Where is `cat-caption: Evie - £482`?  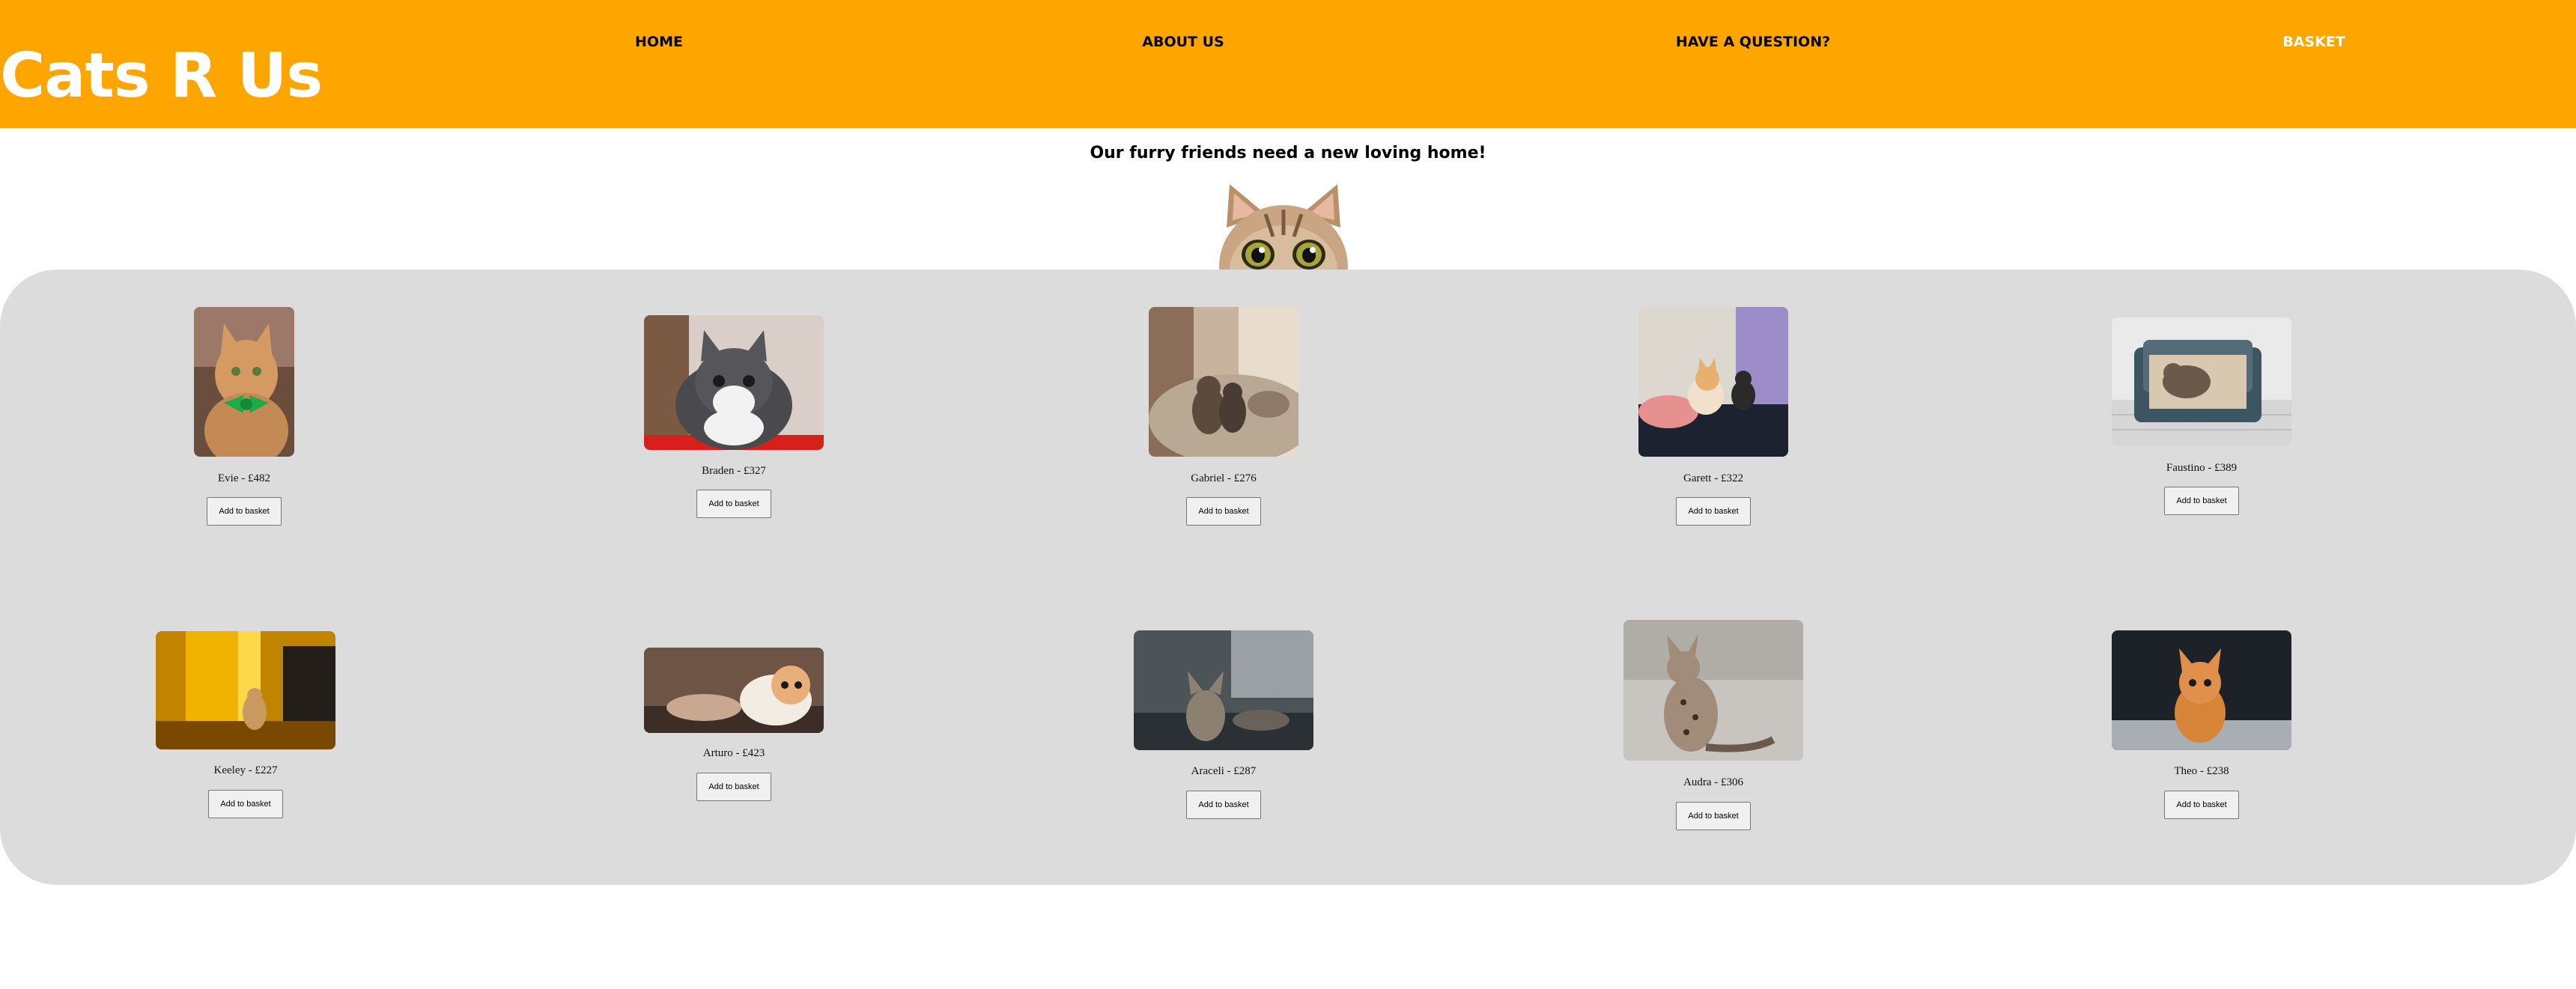 cat-caption: Evie - £482 is located at coordinates (244, 478).